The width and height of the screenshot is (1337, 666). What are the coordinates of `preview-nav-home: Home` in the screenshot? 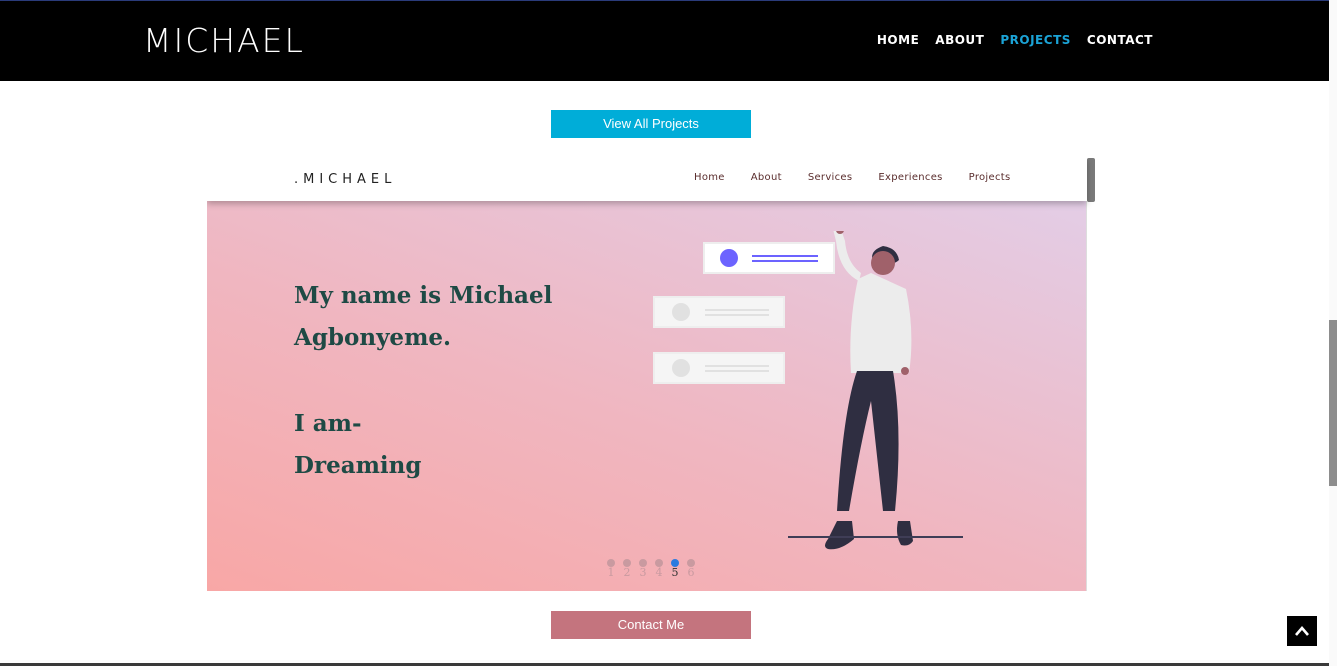 It's located at (709, 177).